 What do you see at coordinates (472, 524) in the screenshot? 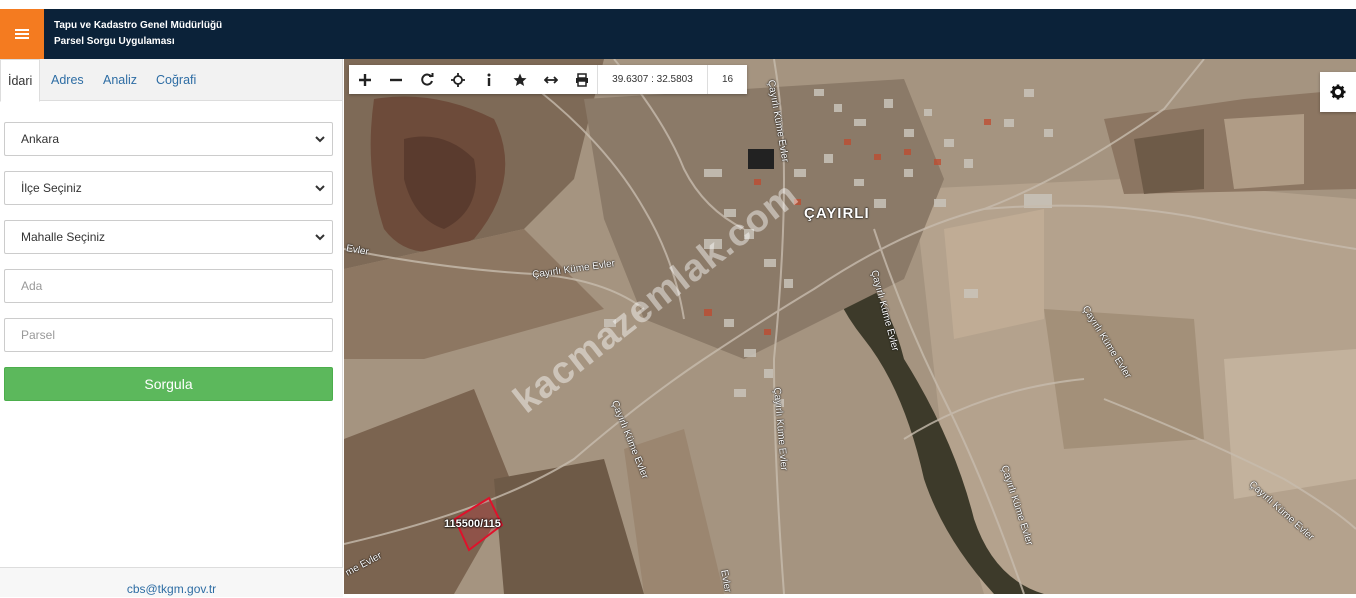
I see `parcel-label: 115500/115` at bounding box center [472, 524].